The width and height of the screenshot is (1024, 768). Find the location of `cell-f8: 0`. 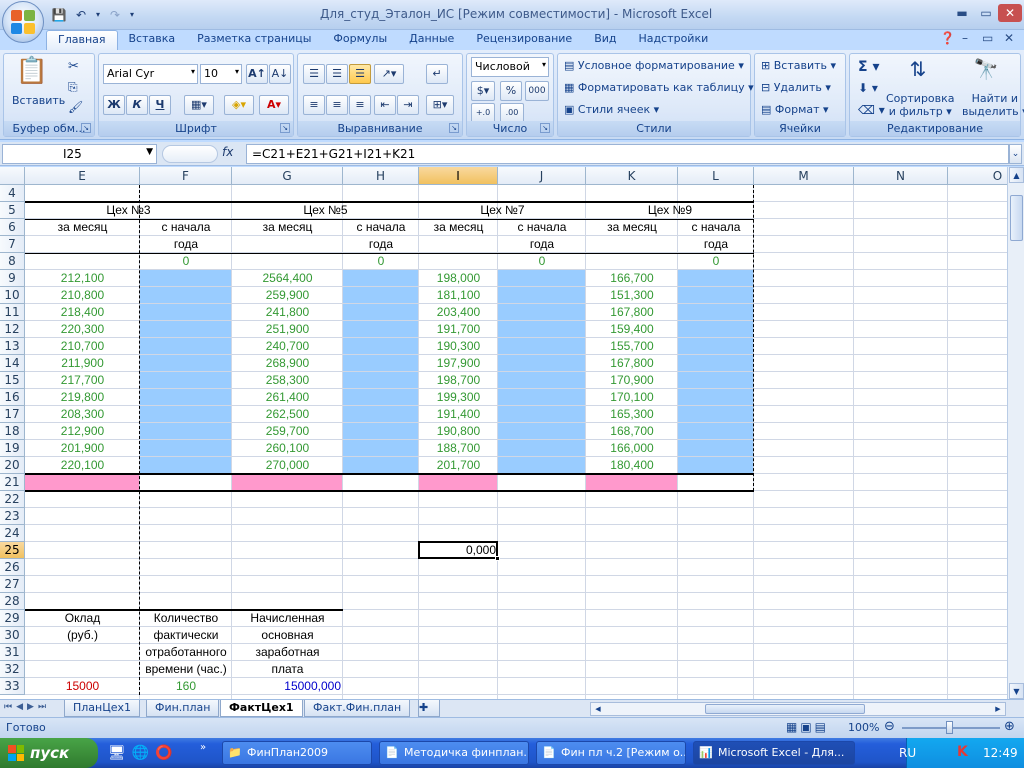

cell-f8: 0 is located at coordinates (186, 261).